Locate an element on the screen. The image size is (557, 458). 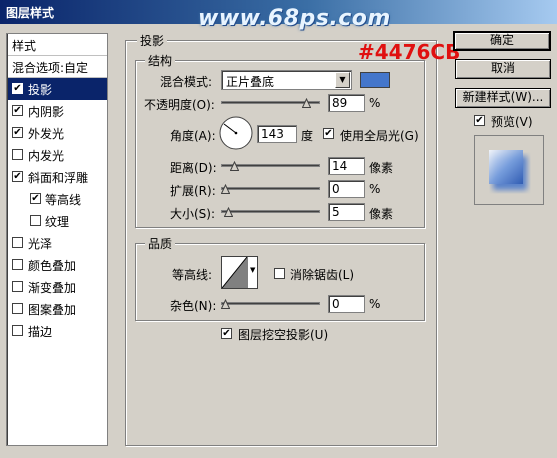
ok-button: 确定 is located at coordinates (502, 41).